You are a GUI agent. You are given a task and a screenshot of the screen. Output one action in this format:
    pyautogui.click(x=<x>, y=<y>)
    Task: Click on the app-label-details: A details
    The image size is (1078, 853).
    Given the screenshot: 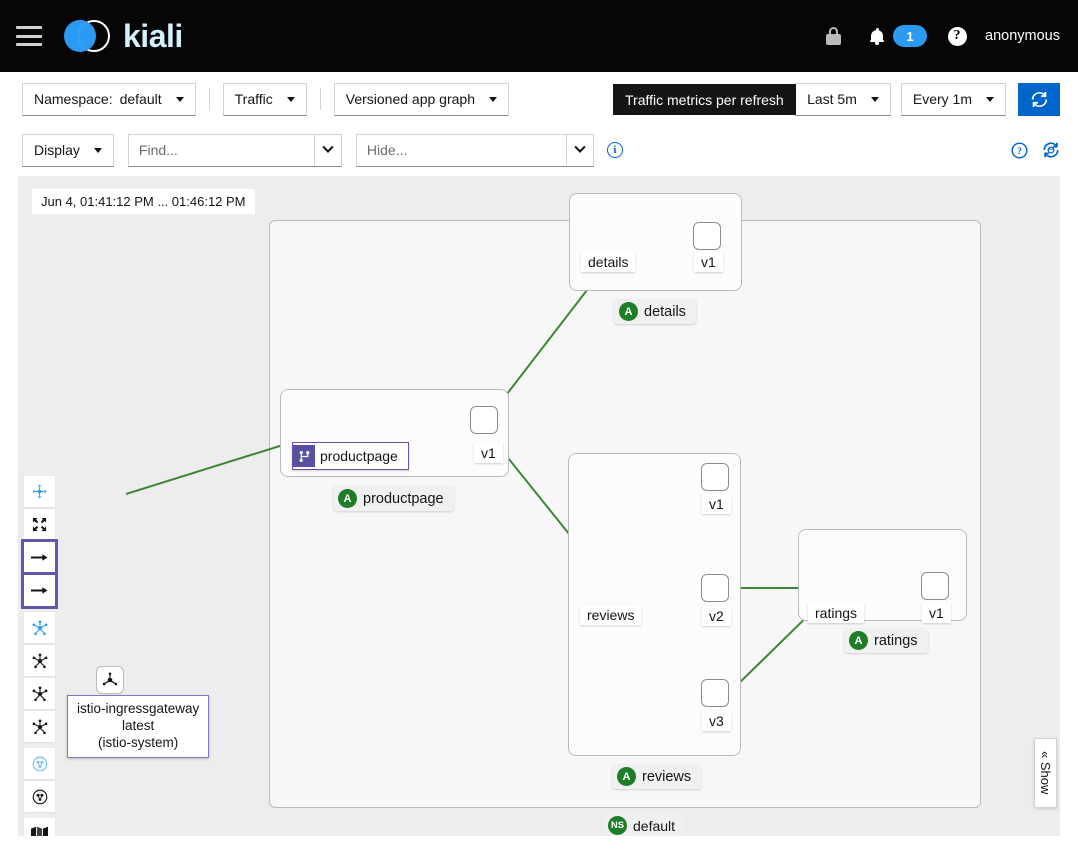 What is the action you would take?
    pyautogui.click(x=655, y=311)
    